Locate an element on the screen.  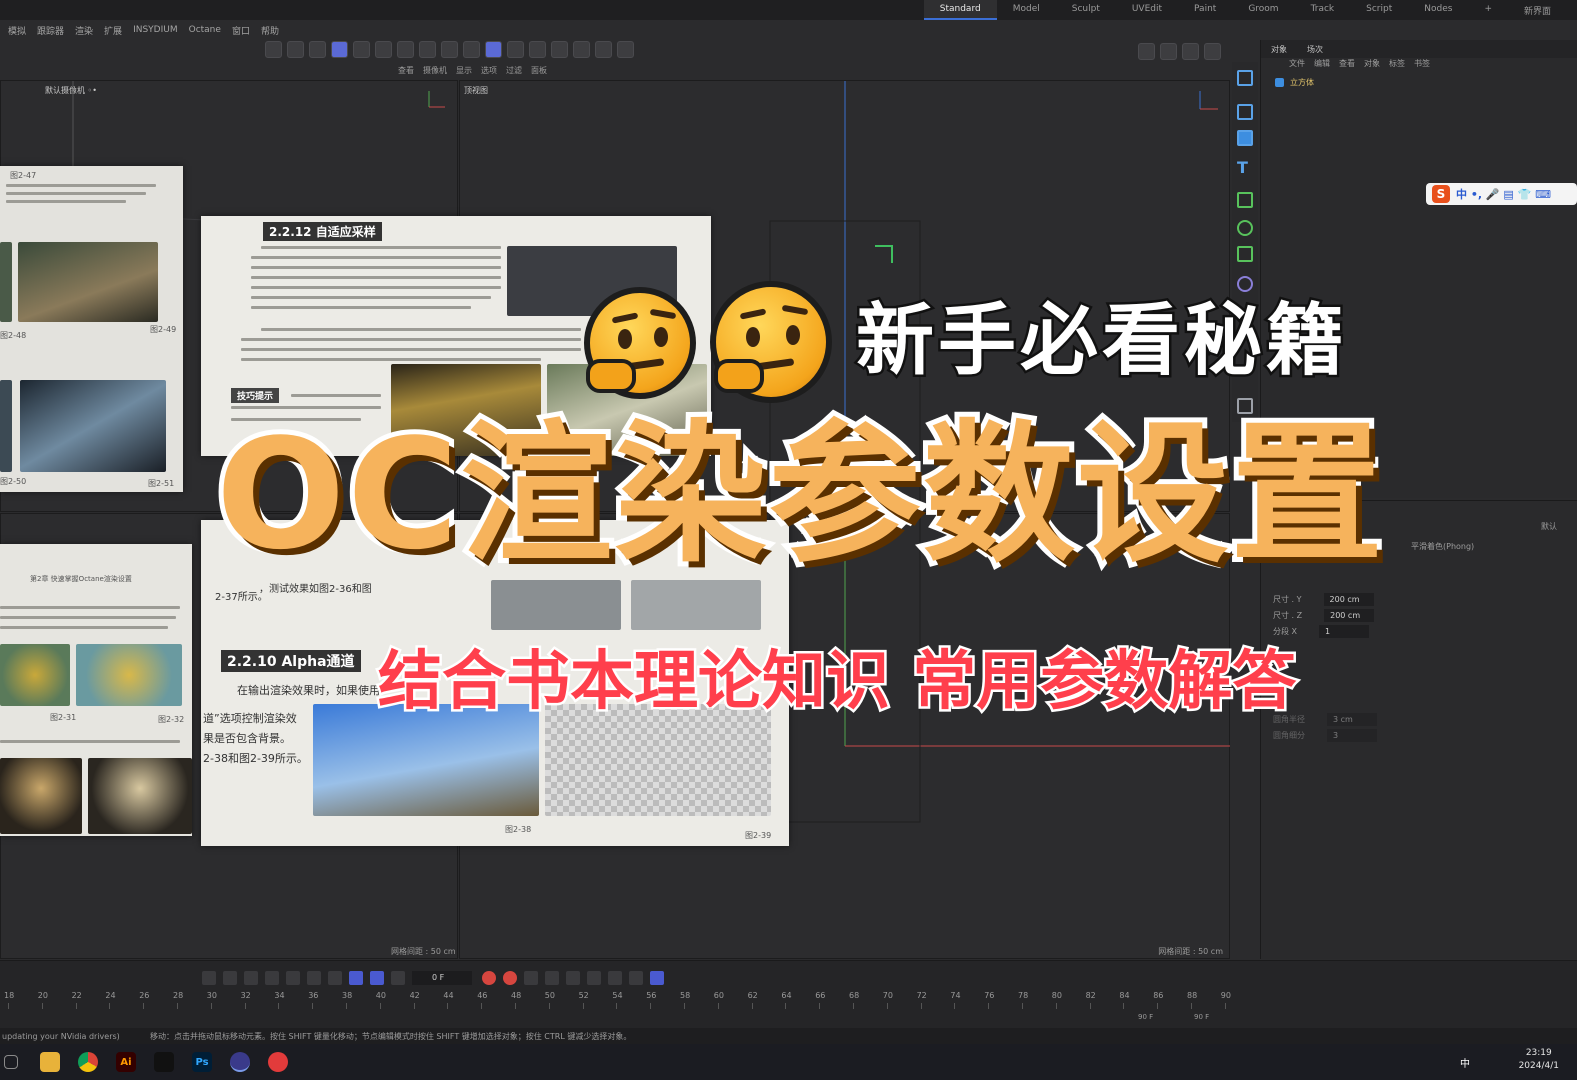
hexagon-icon is located at coordinates (603, 49).